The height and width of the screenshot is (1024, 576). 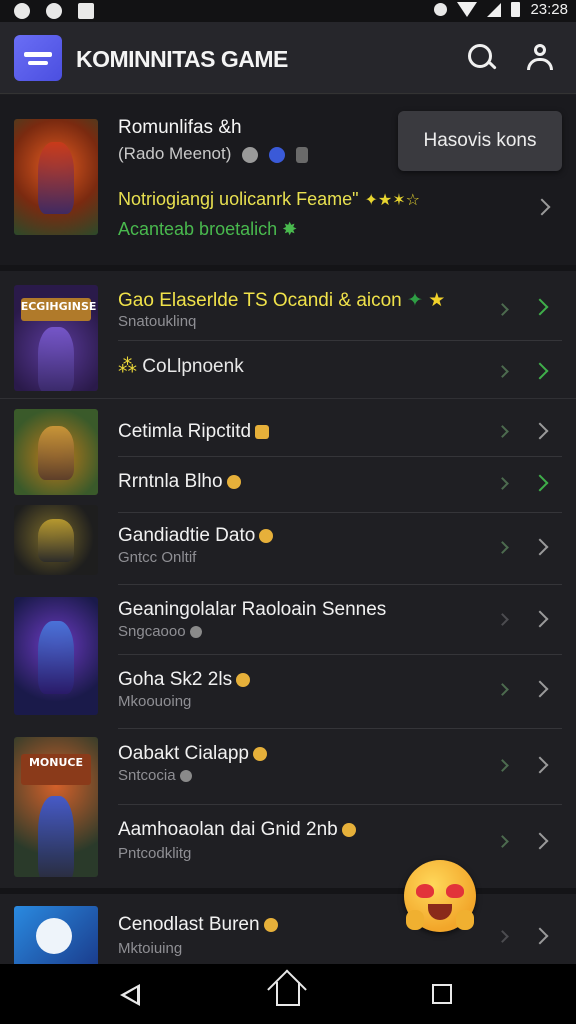 I want to click on wifi-icon, so click(x=467, y=9).